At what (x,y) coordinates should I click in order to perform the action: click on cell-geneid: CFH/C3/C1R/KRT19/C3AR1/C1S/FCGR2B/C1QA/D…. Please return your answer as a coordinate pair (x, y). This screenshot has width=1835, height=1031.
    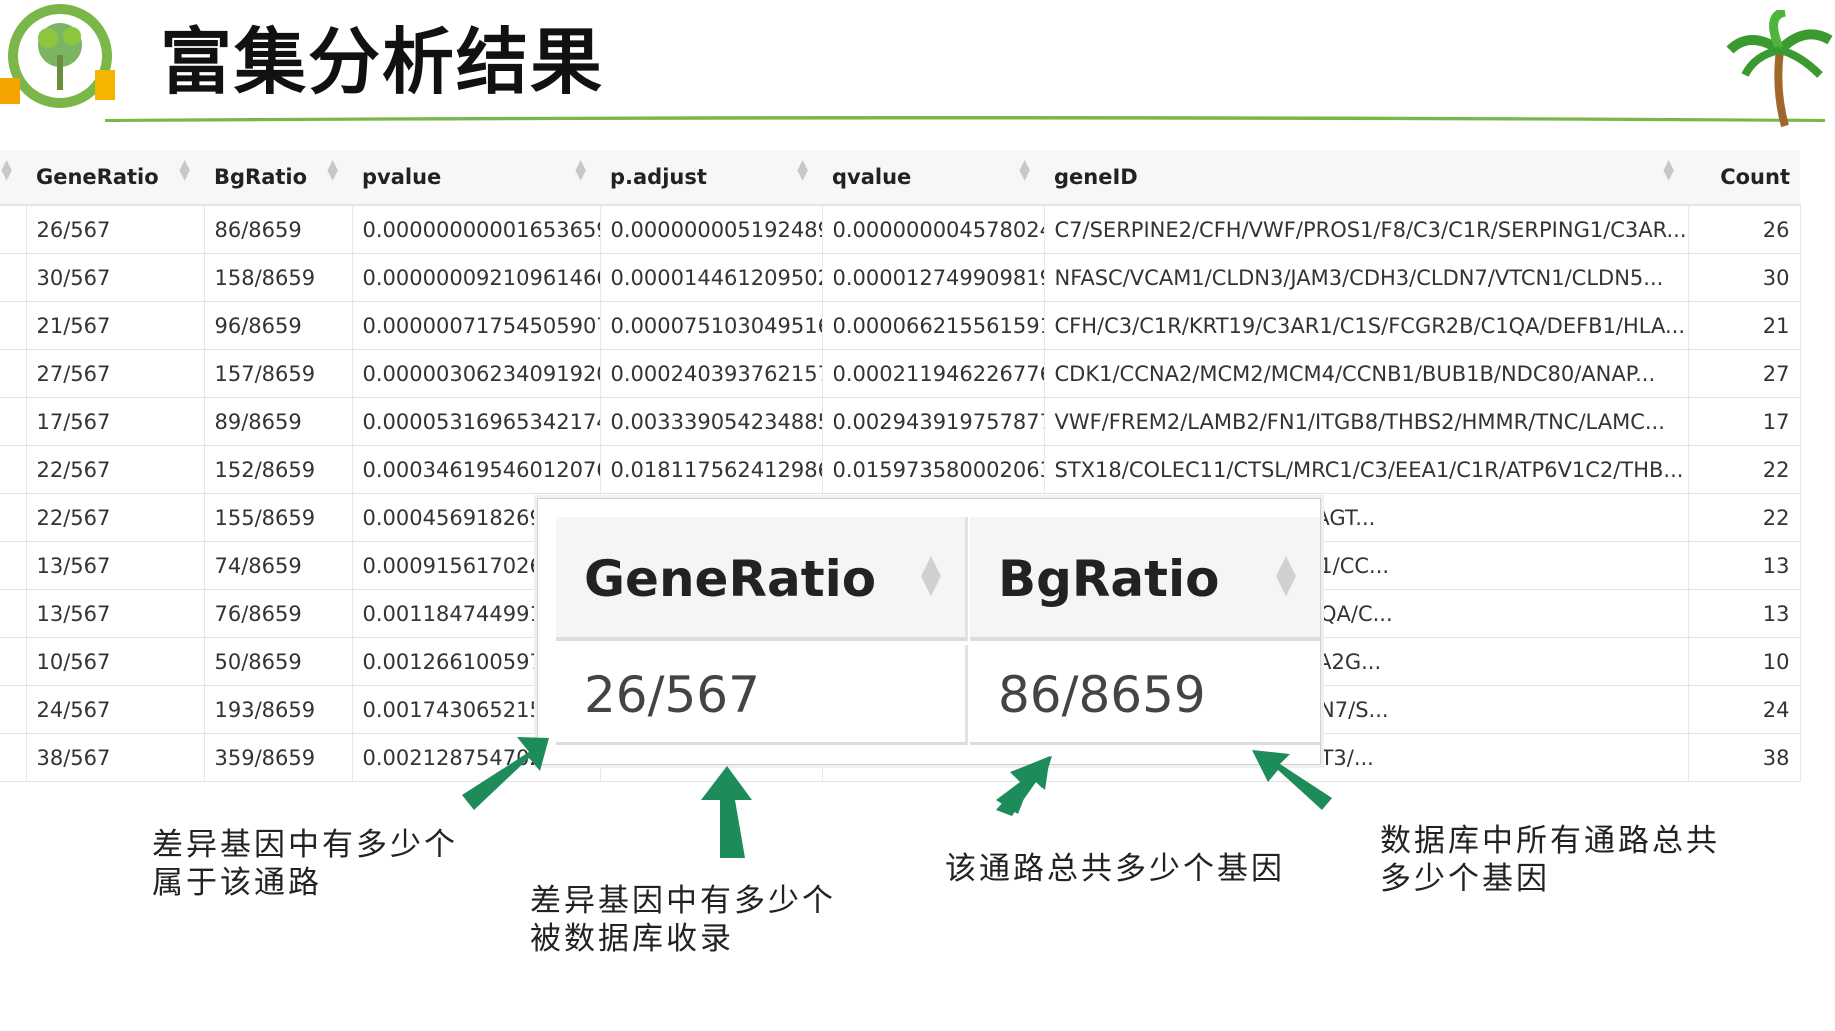
    Looking at the image, I should click on (1366, 325).